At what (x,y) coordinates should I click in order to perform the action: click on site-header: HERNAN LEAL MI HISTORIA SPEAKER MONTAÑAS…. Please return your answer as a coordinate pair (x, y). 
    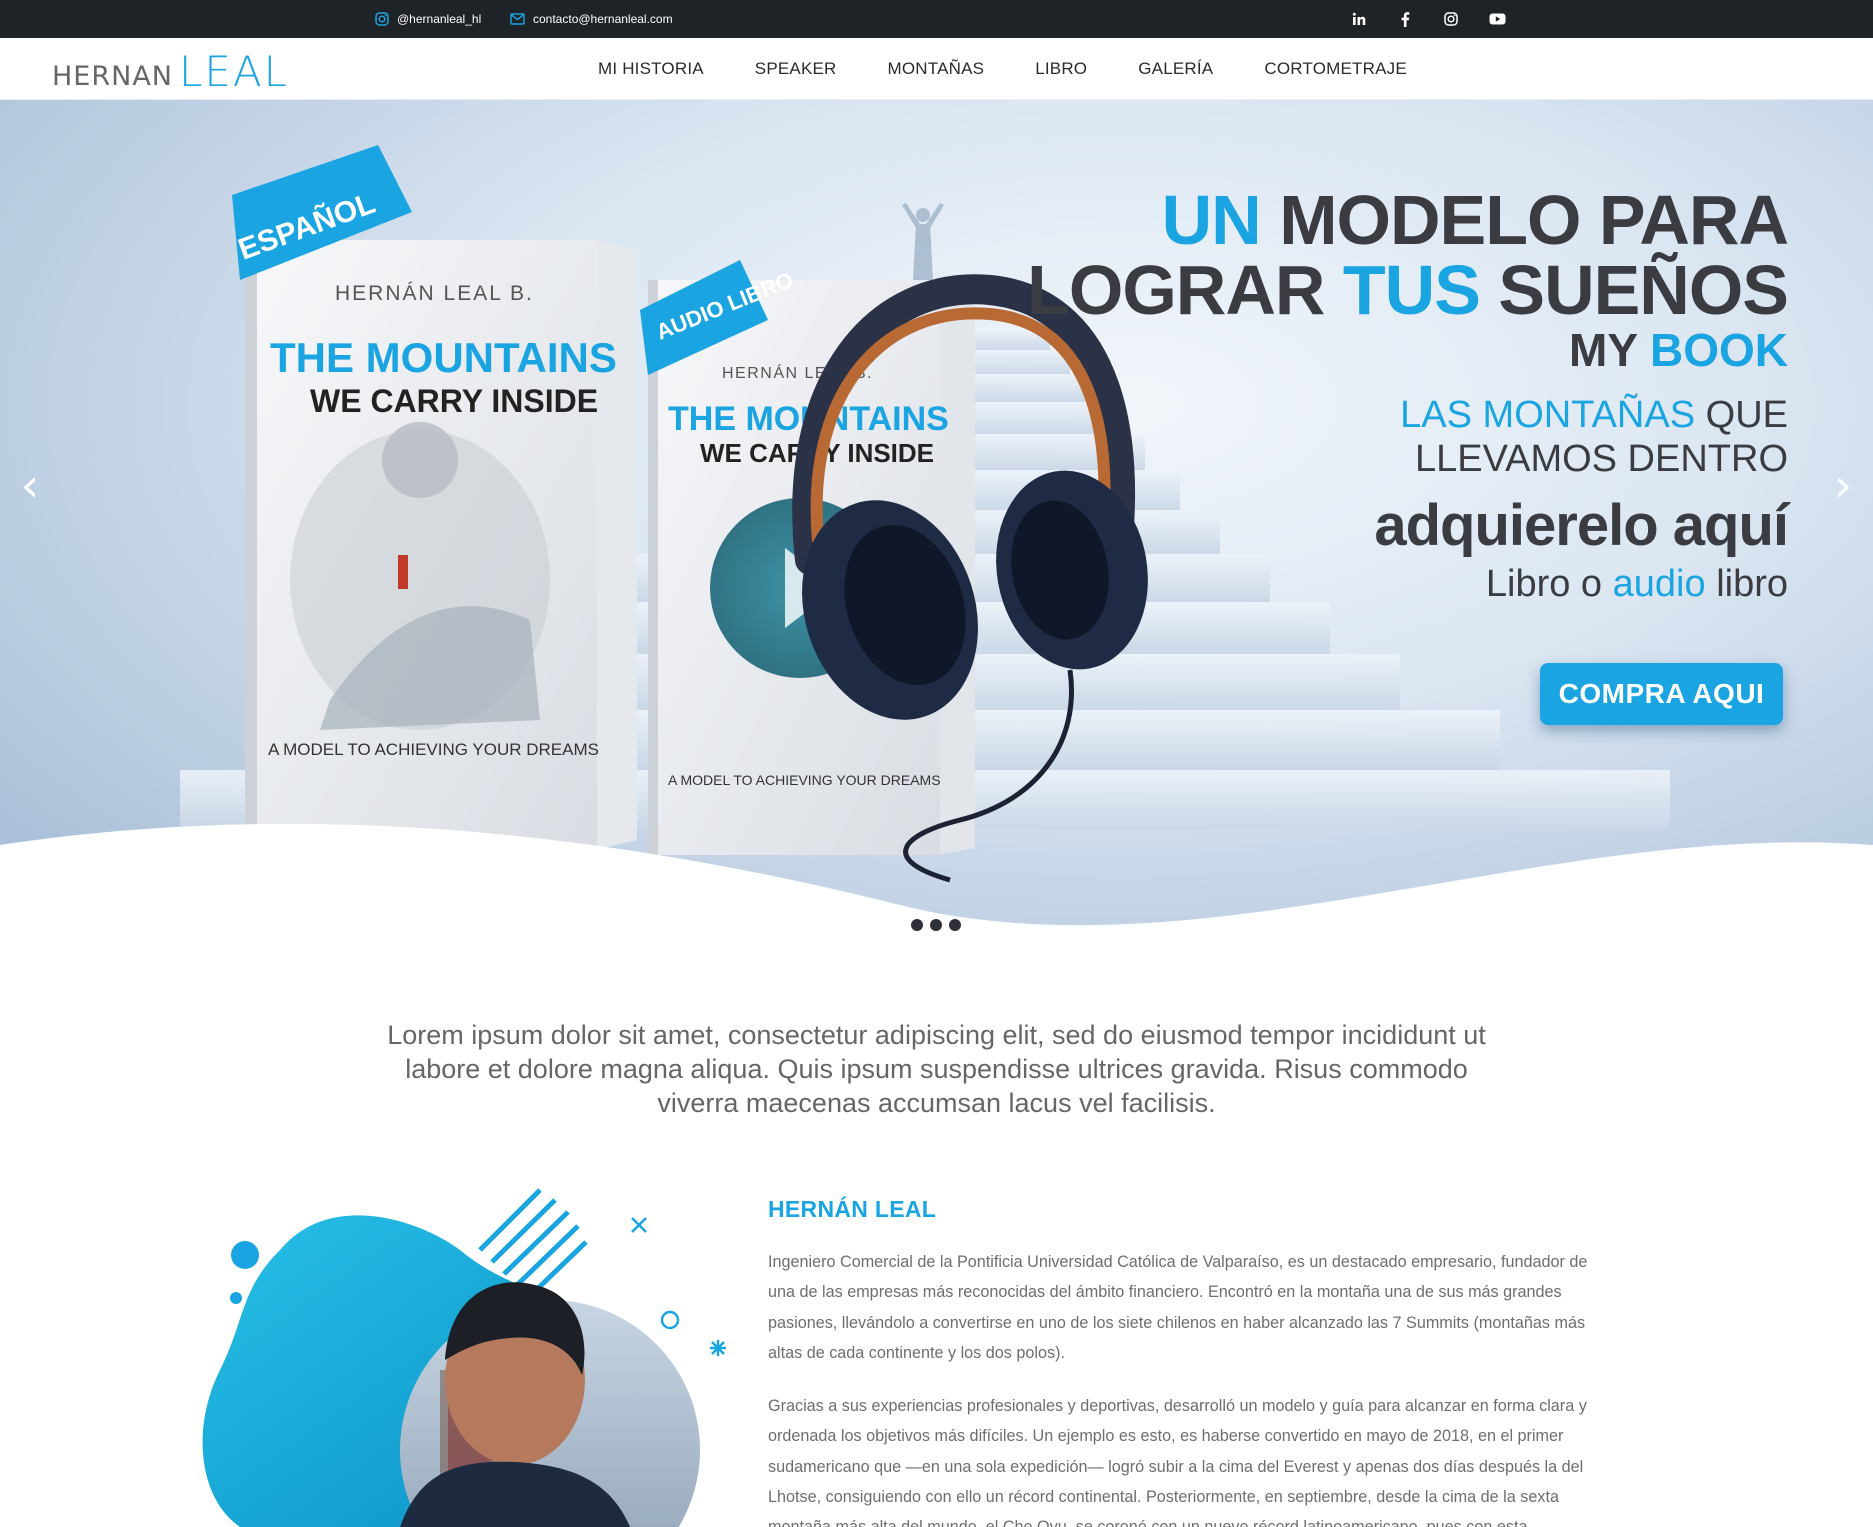
    Looking at the image, I should click on (936, 69).